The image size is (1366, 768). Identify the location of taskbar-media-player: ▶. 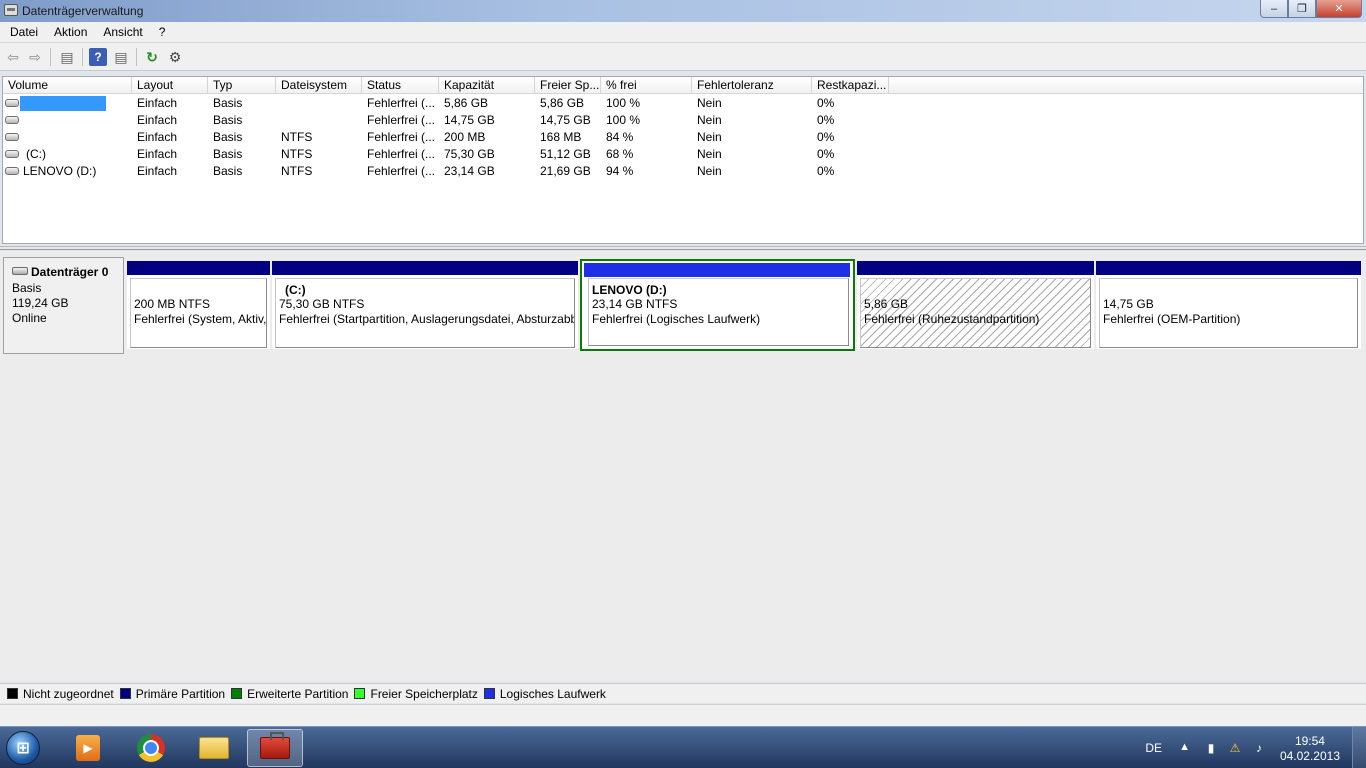
(88, 748).